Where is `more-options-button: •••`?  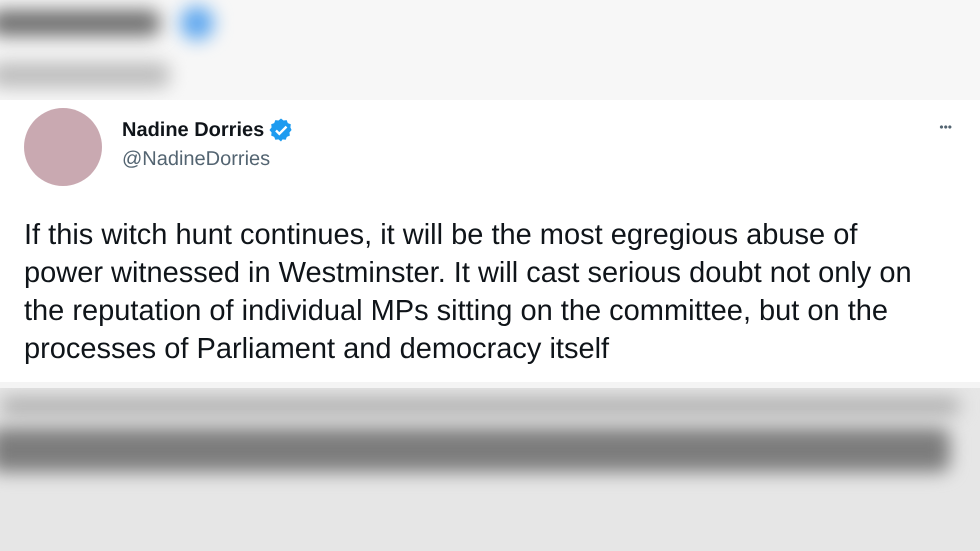
more-options-button: ••• is located at coordinates (945, 127).